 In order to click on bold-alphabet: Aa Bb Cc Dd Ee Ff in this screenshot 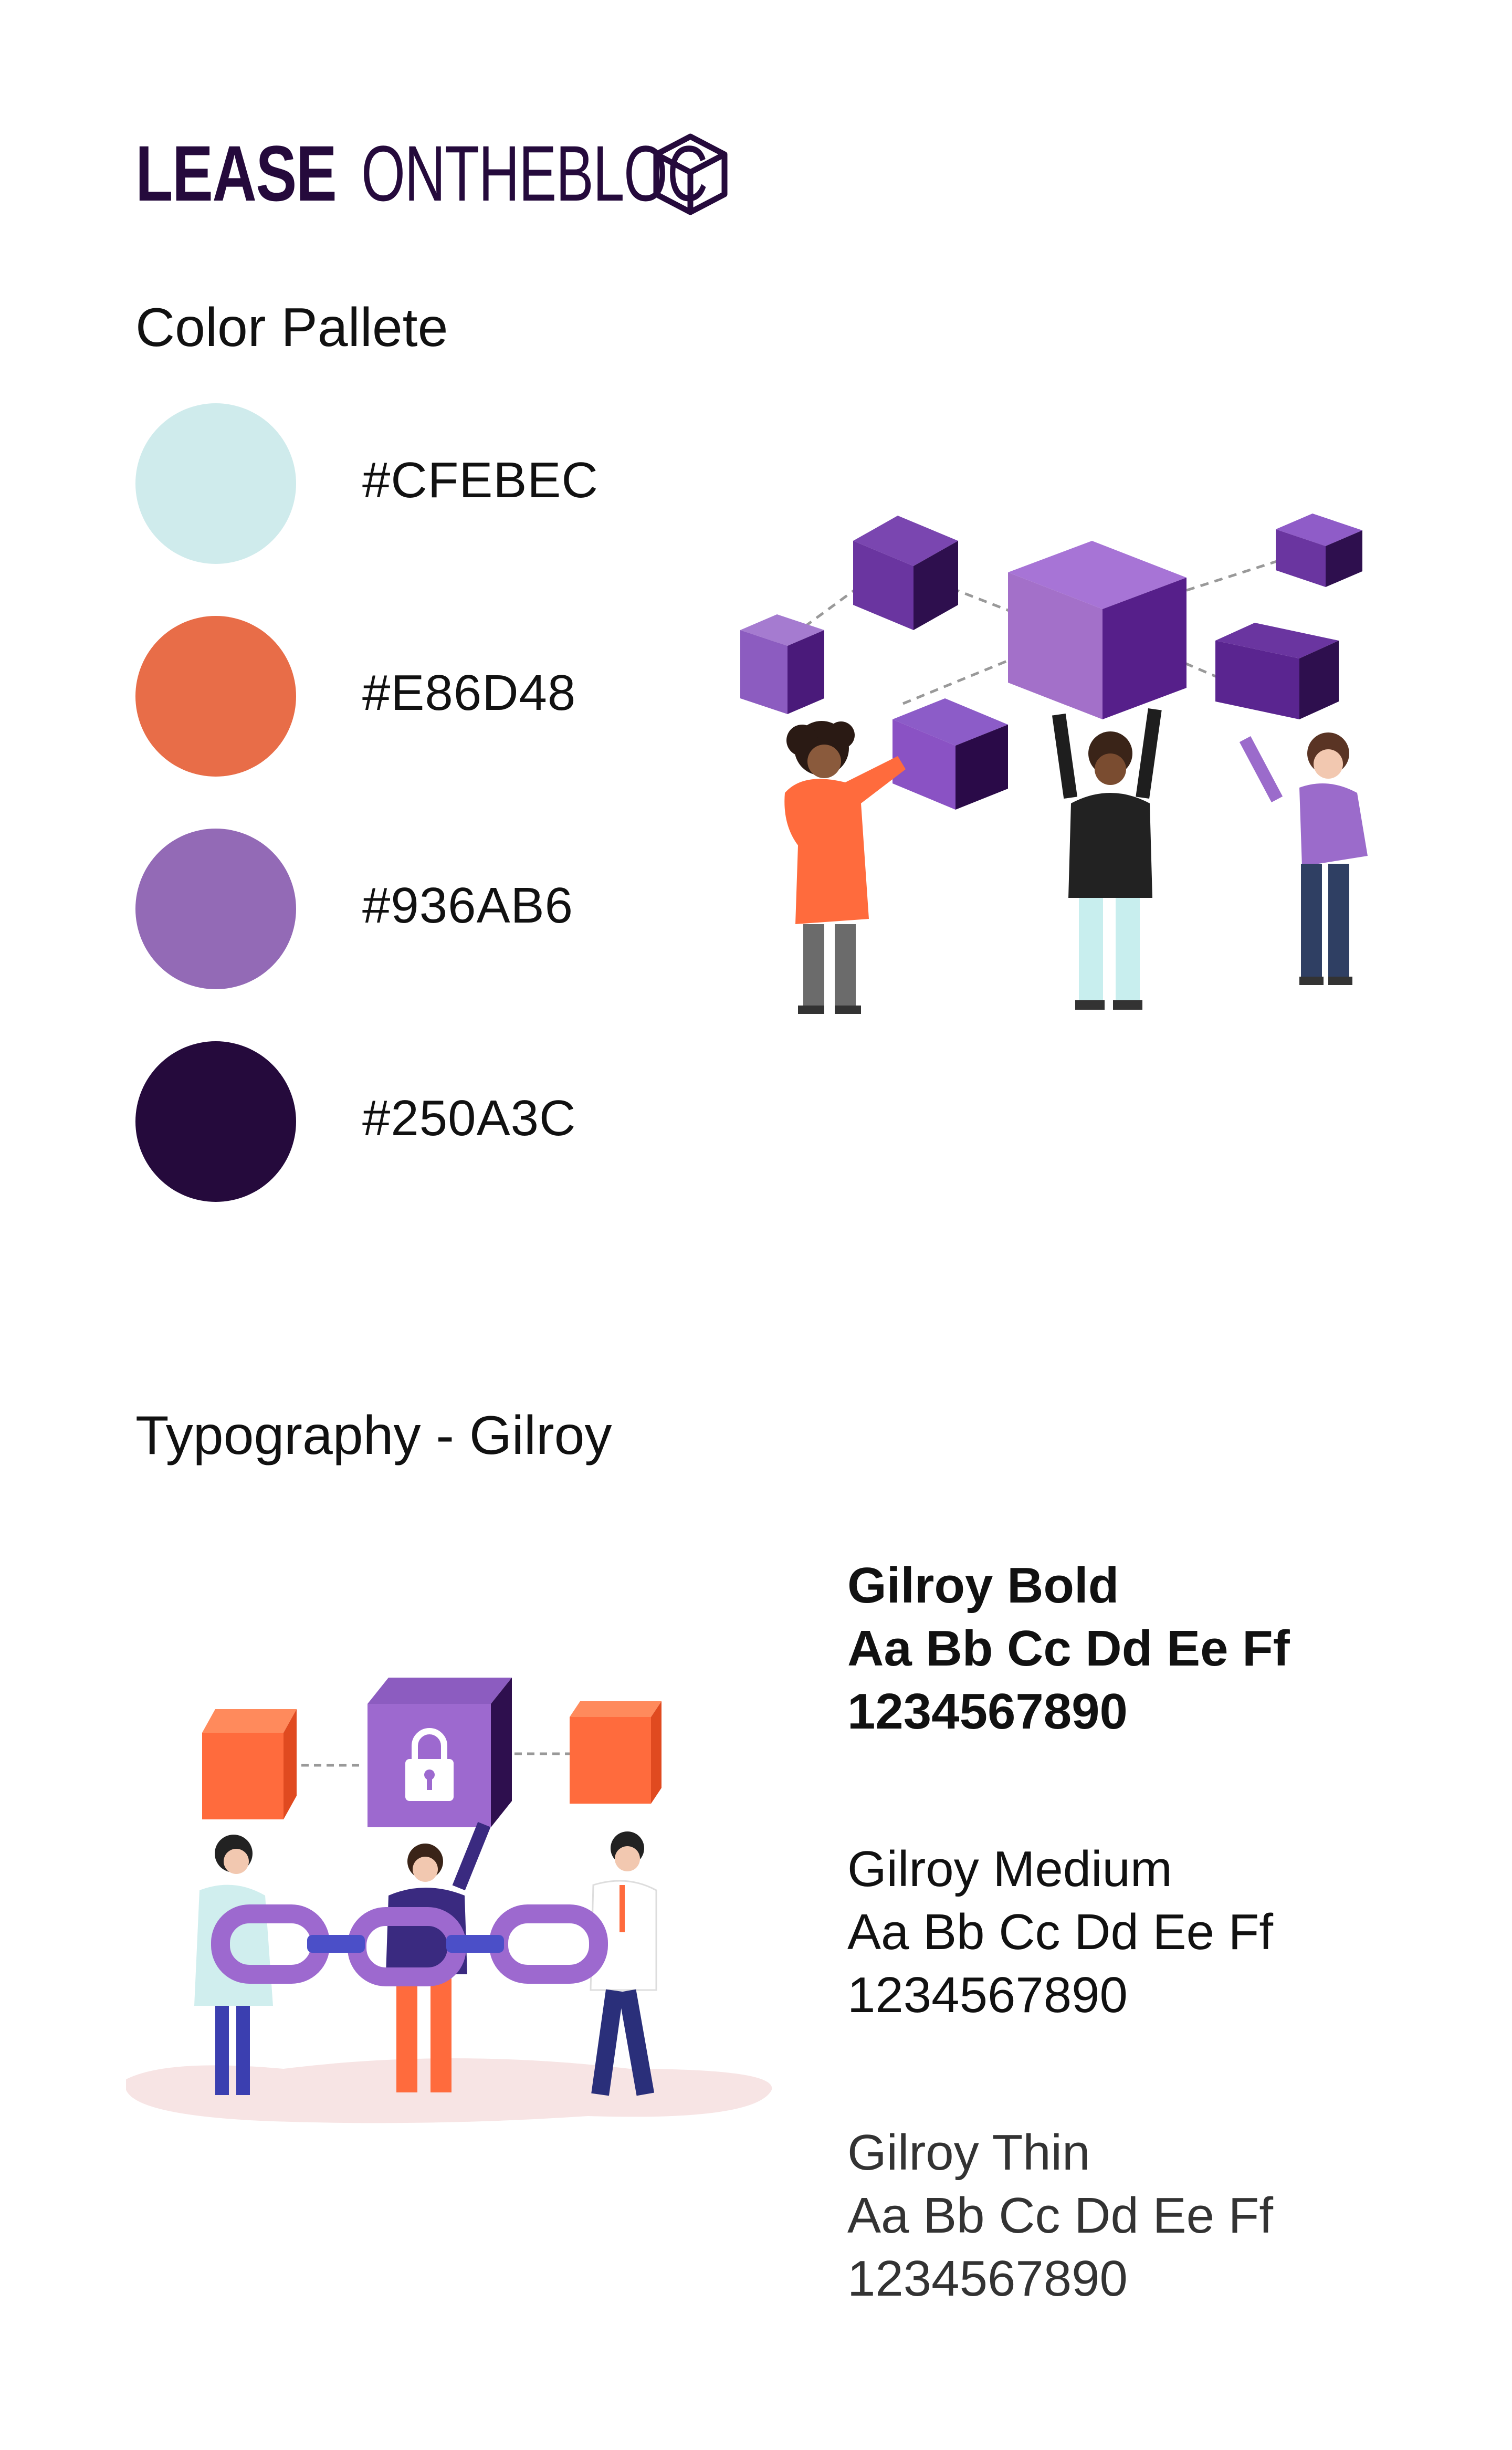, I will do `click(1068, 1648)`.